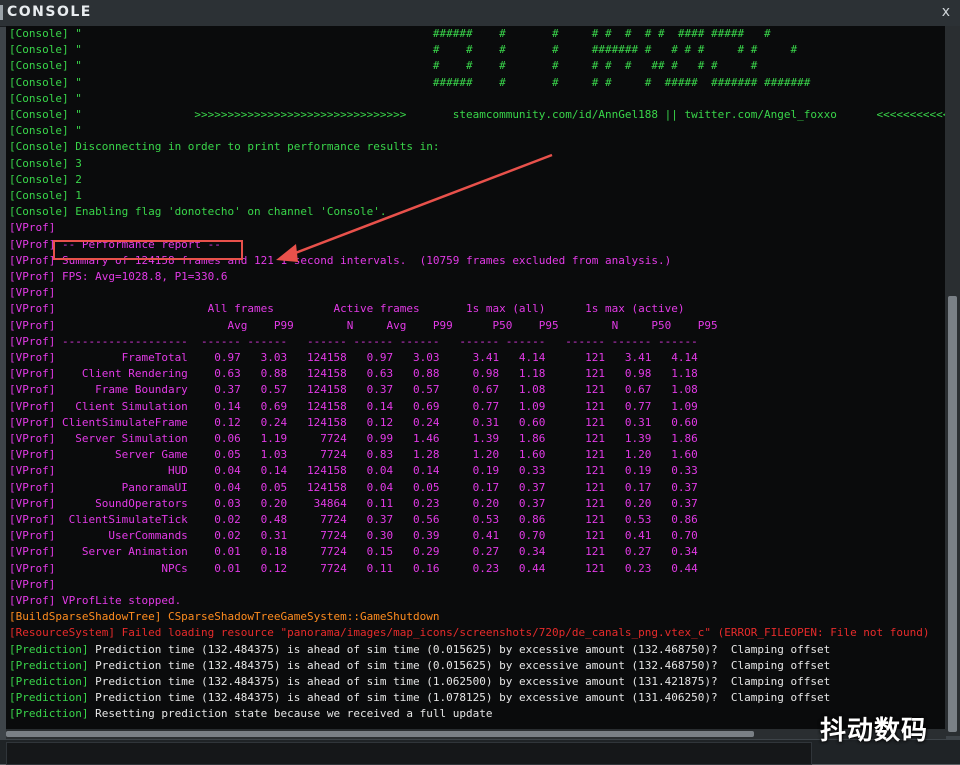 The width and height of the screenshot is (960, 765). I want to click on horizontal-scrollbar, so click(476, 734).